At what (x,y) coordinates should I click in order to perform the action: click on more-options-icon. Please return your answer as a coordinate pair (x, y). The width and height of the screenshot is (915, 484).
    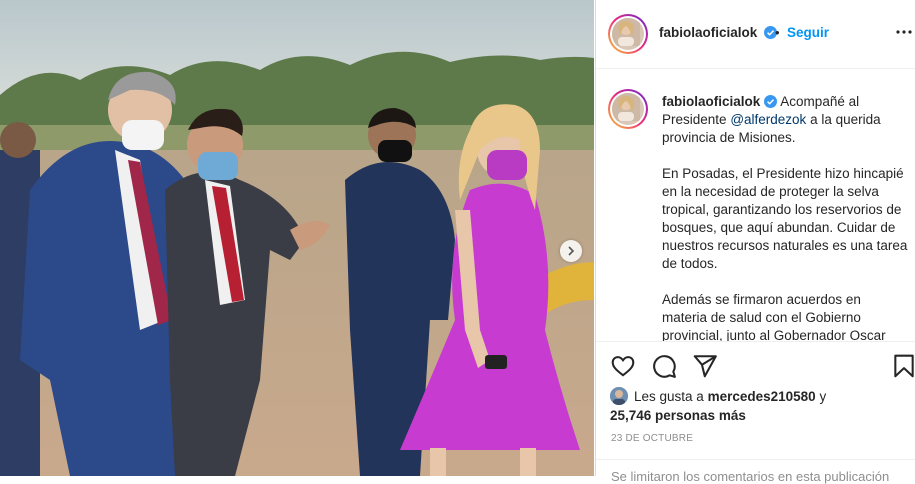
    Looking at the image, I should click on (904, 32).